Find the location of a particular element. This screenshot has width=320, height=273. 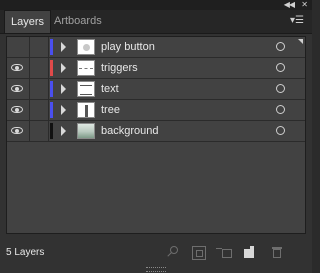

tab-layers: Layers is located at coordinates (28, 21).